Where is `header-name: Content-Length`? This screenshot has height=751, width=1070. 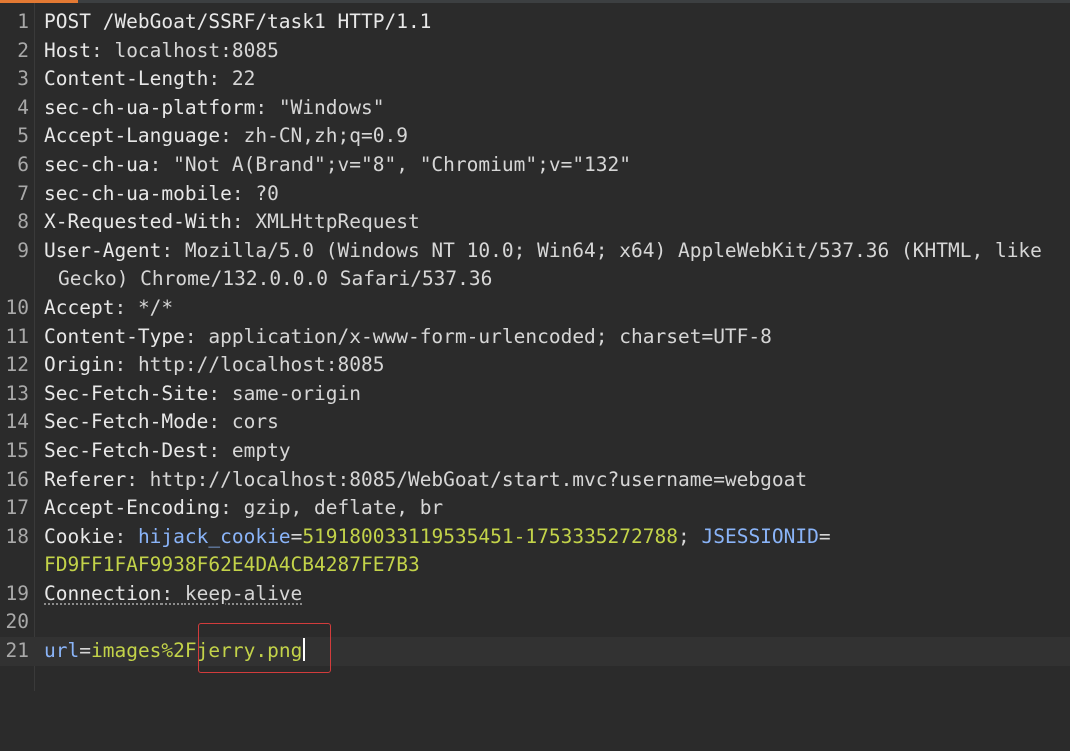
header-name: Content-Length is located at coordinates (126, 79).